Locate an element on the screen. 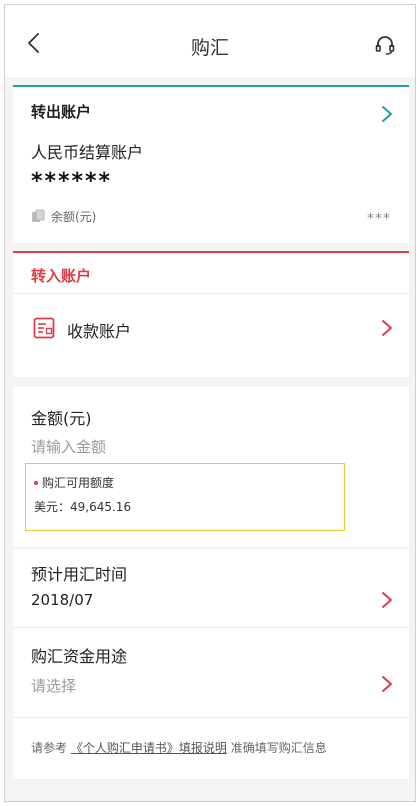  amount-input is located at coordinates (211, 447).